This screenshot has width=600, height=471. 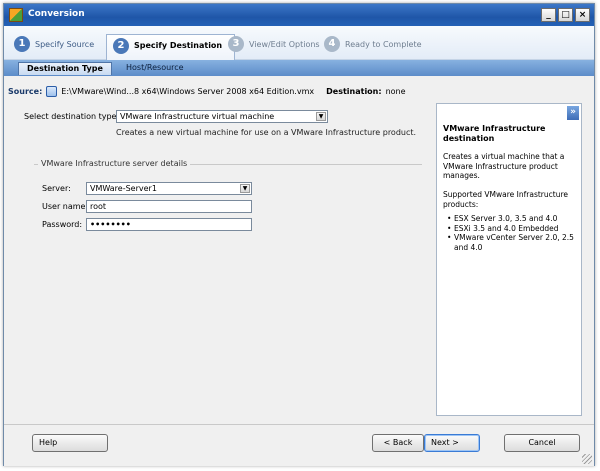 I want to click on close-button: ×, so click(x=582, y=15).